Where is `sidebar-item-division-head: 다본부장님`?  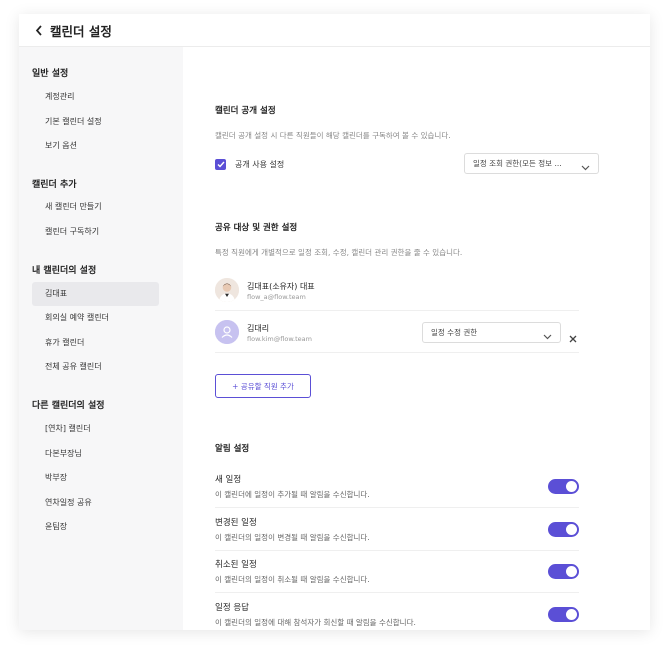
sidebar-item-division-head: 다본부장님 is located at coordinates (95, 454).